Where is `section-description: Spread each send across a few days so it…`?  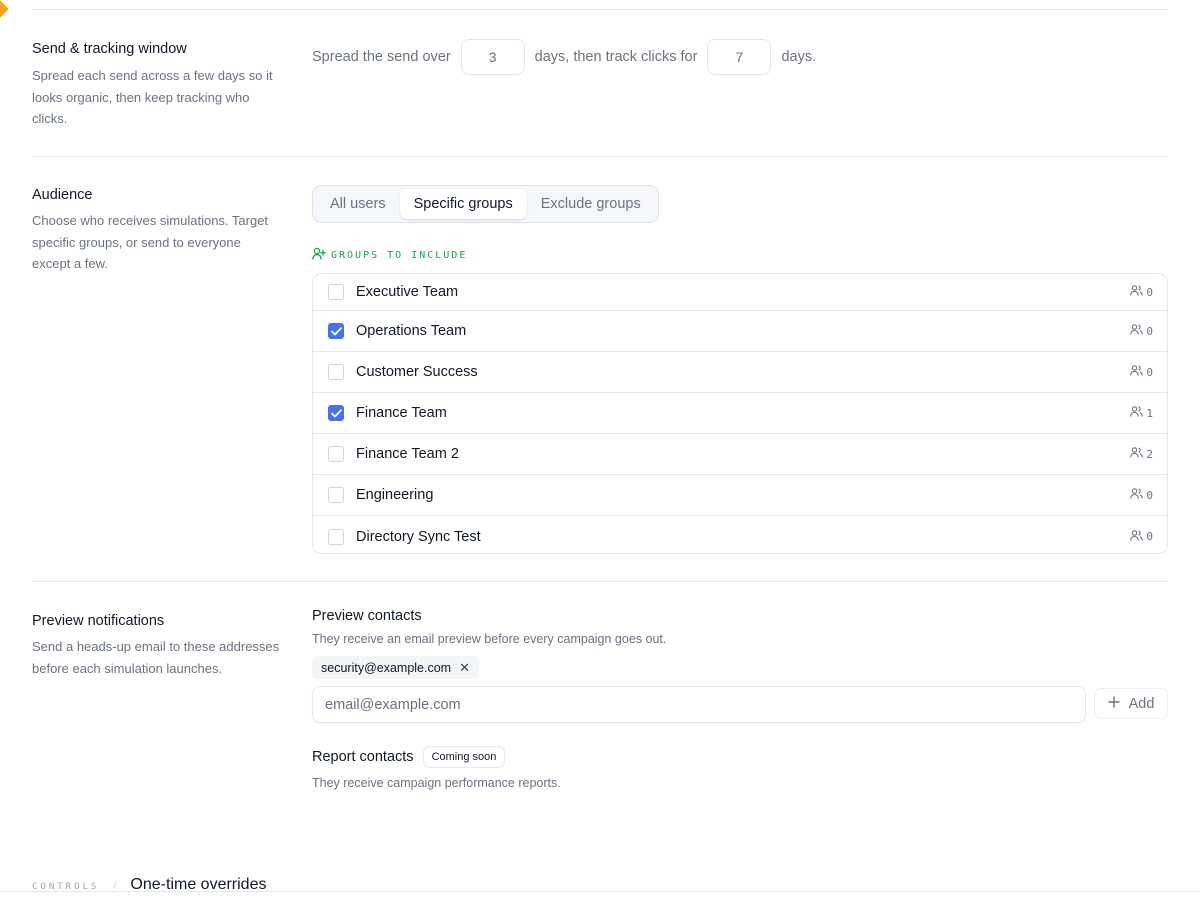 section-description: Spread each send across a few days so it… is located at coordinates (152, 97).